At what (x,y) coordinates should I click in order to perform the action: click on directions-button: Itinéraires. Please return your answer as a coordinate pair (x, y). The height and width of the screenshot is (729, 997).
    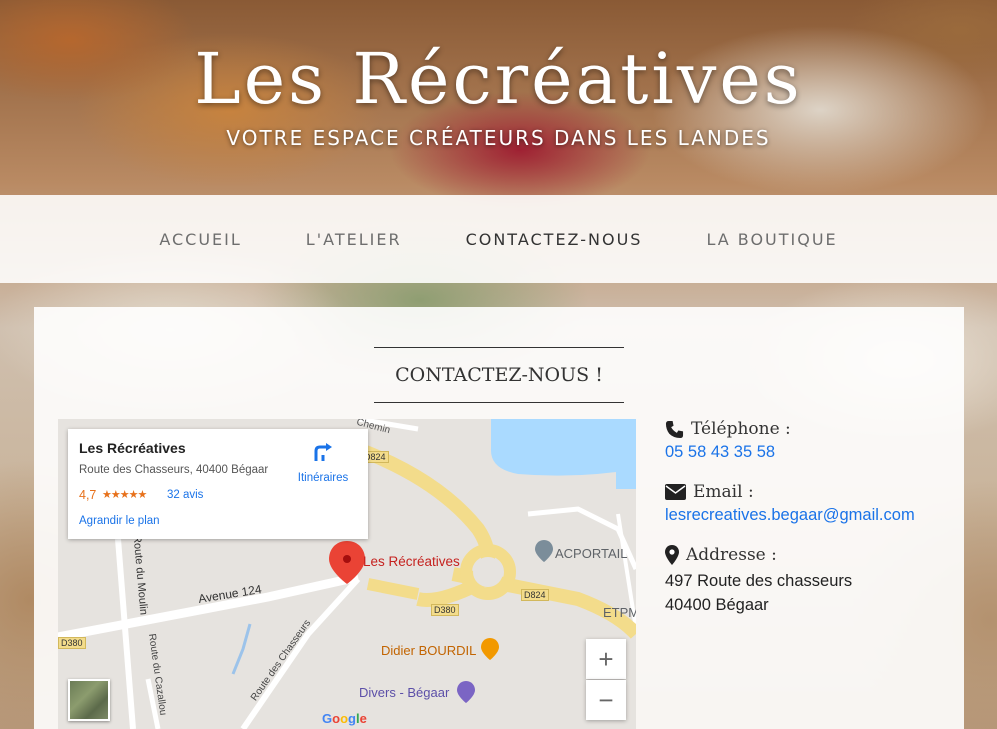
    Looking at the image, I should click on (323, 462).